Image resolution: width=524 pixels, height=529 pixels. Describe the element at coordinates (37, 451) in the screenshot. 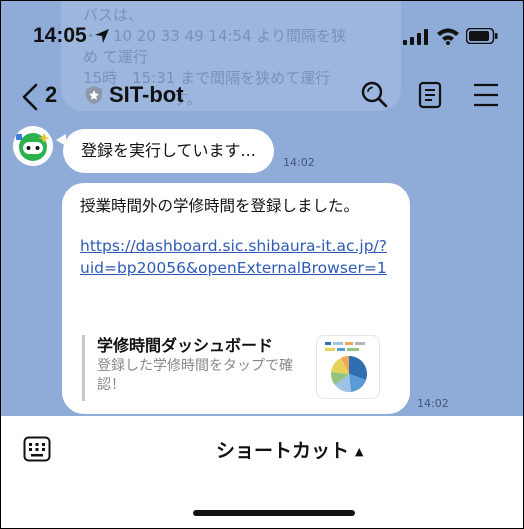

I see `keyboard-icon` at that location.